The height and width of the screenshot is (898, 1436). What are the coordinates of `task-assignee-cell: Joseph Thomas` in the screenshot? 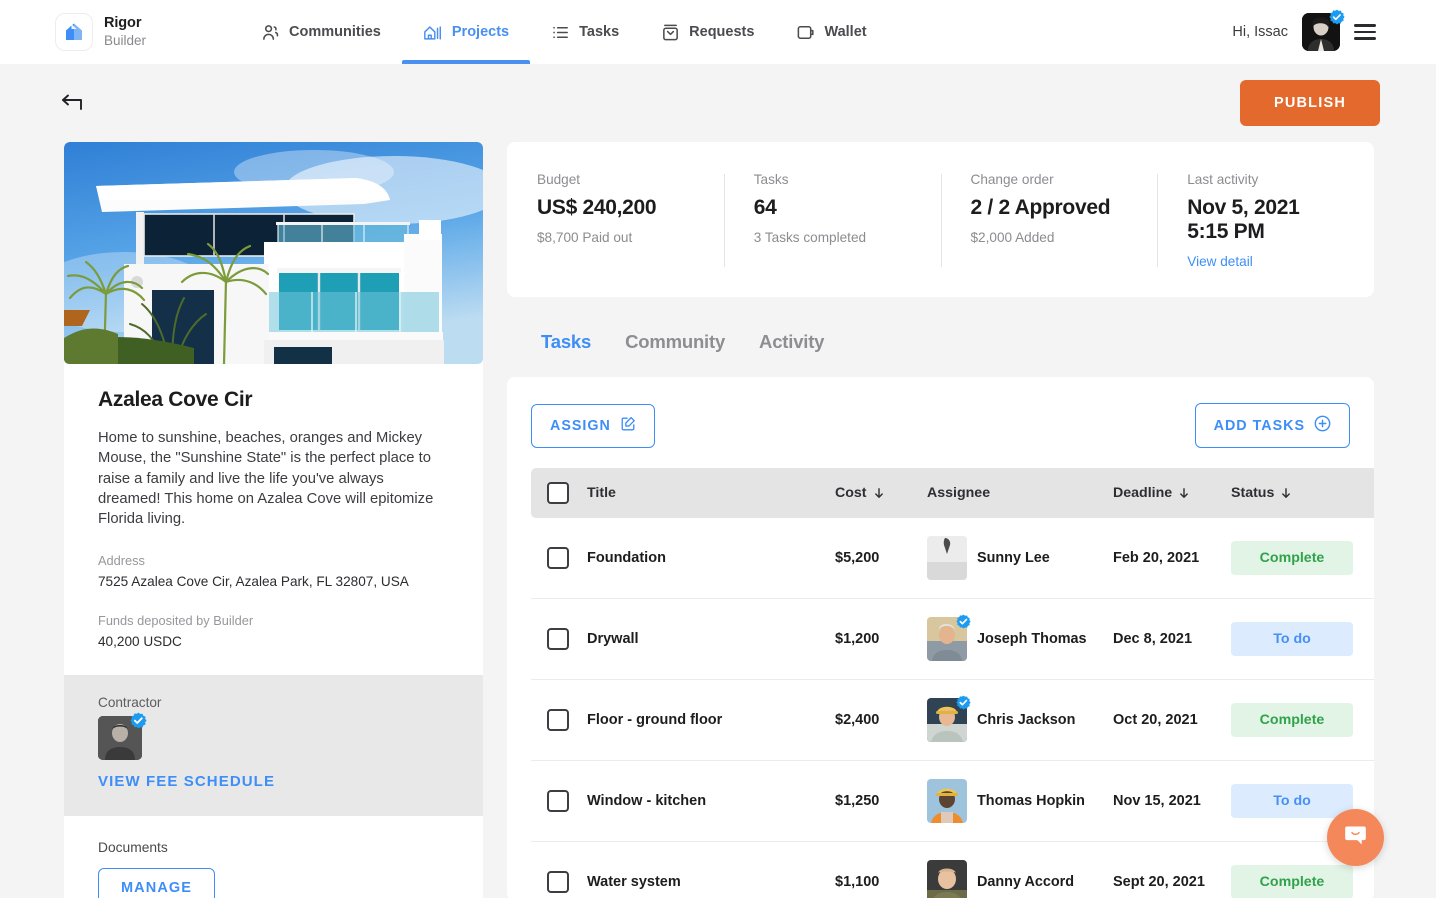 It's located at (1020, 639).